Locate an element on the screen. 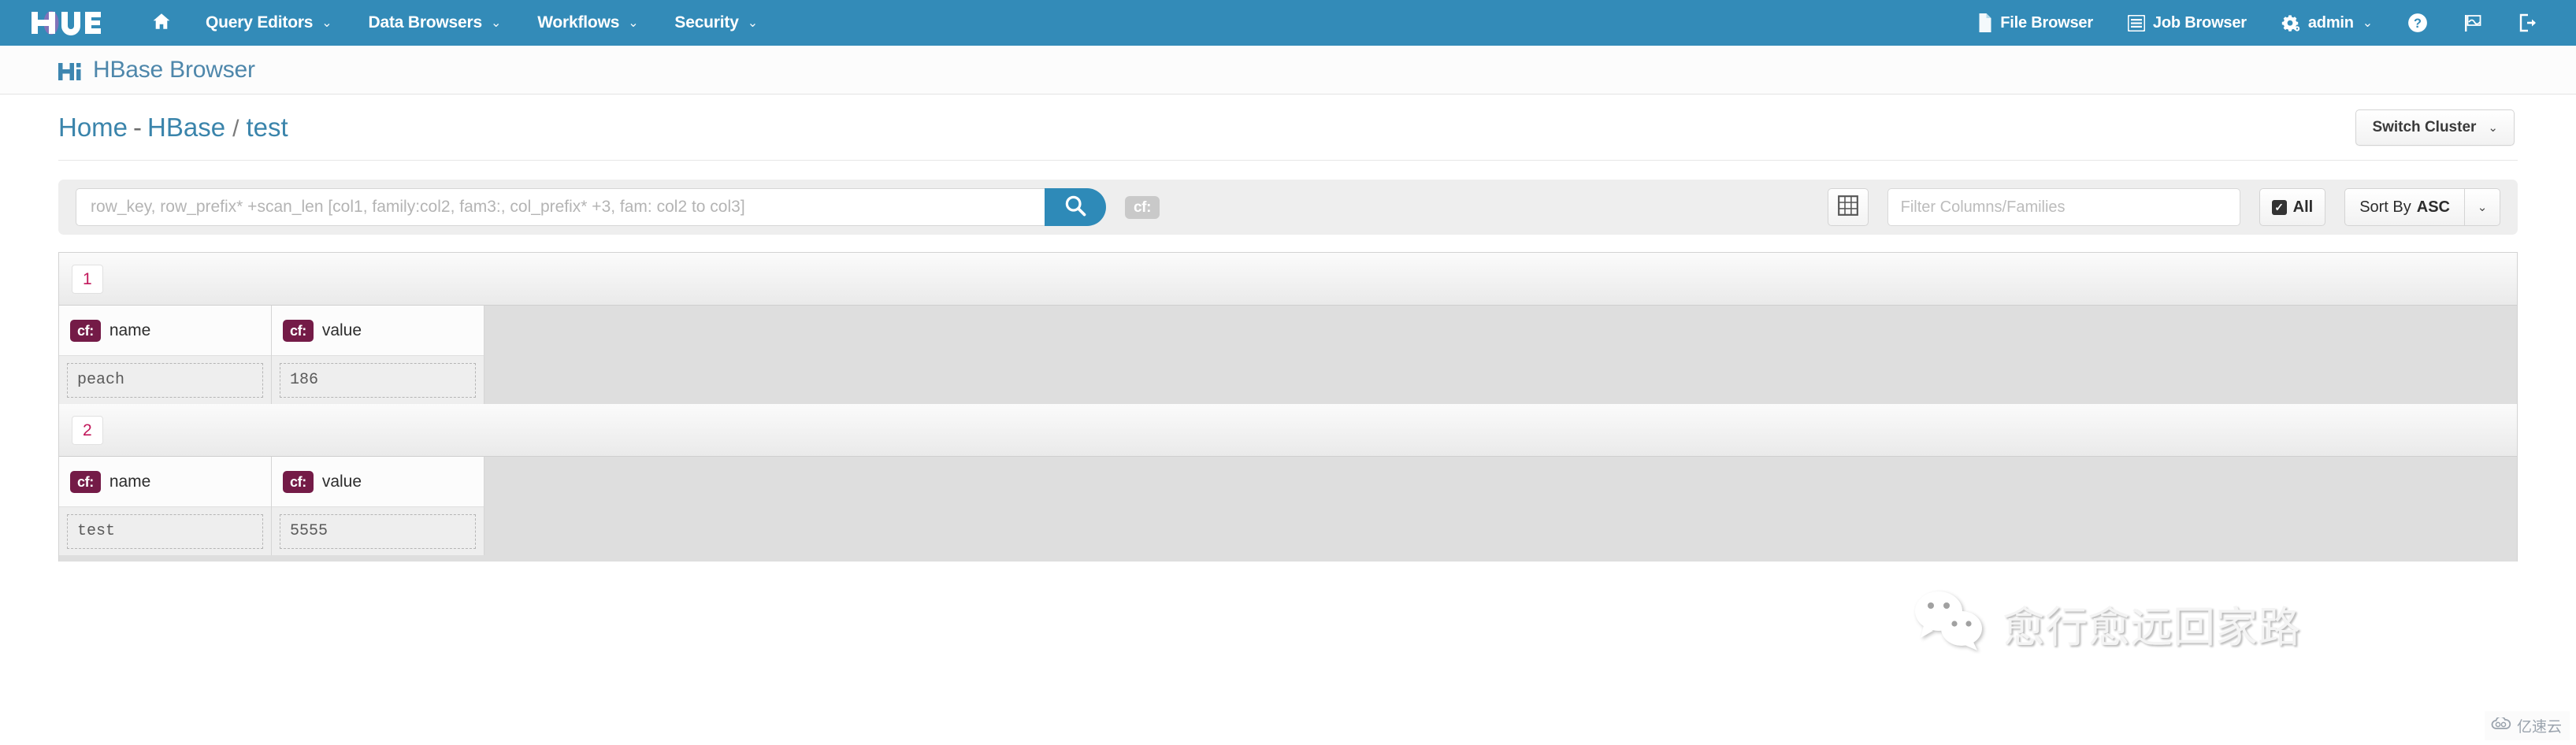  cell-value: 186 is located at coordinates (378, 380).